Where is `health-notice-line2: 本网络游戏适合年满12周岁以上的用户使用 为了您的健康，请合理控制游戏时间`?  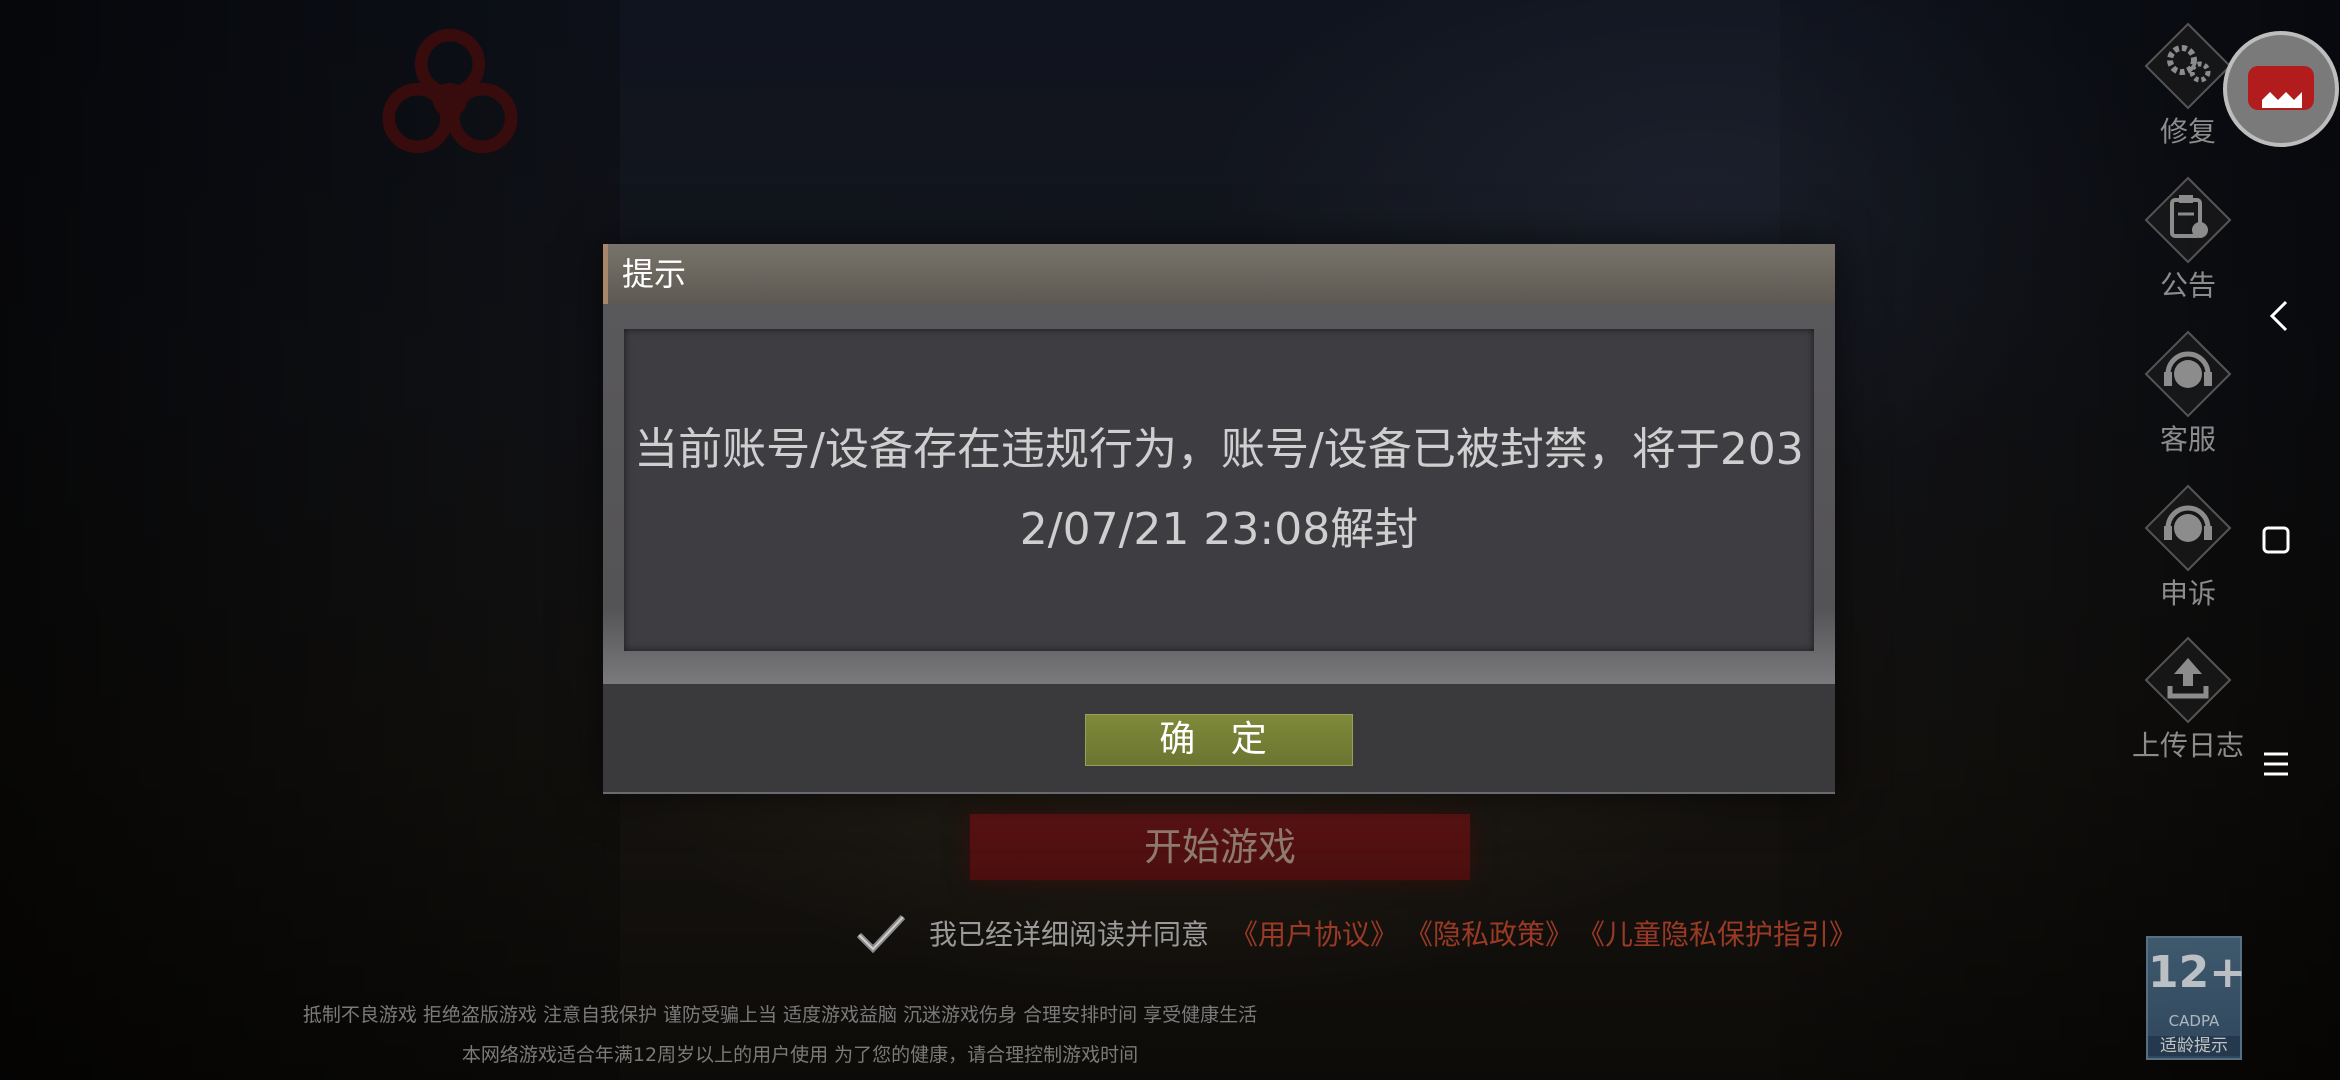 health-notice-line2: 本网络游戏适合年满12周岁以上的用户使用 为了您的健康，请合理控制游戏时间 is located at coordinates (800, 1055).